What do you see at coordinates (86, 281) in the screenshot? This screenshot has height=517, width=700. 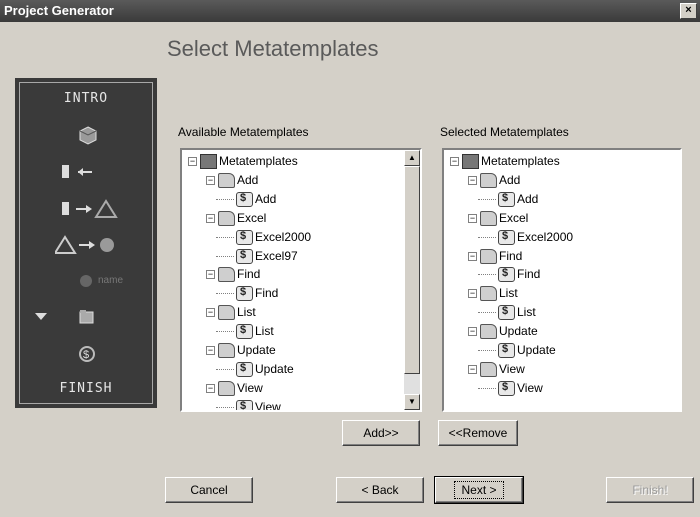 I see `circle-name-icon` at bounding box center [86, 281].